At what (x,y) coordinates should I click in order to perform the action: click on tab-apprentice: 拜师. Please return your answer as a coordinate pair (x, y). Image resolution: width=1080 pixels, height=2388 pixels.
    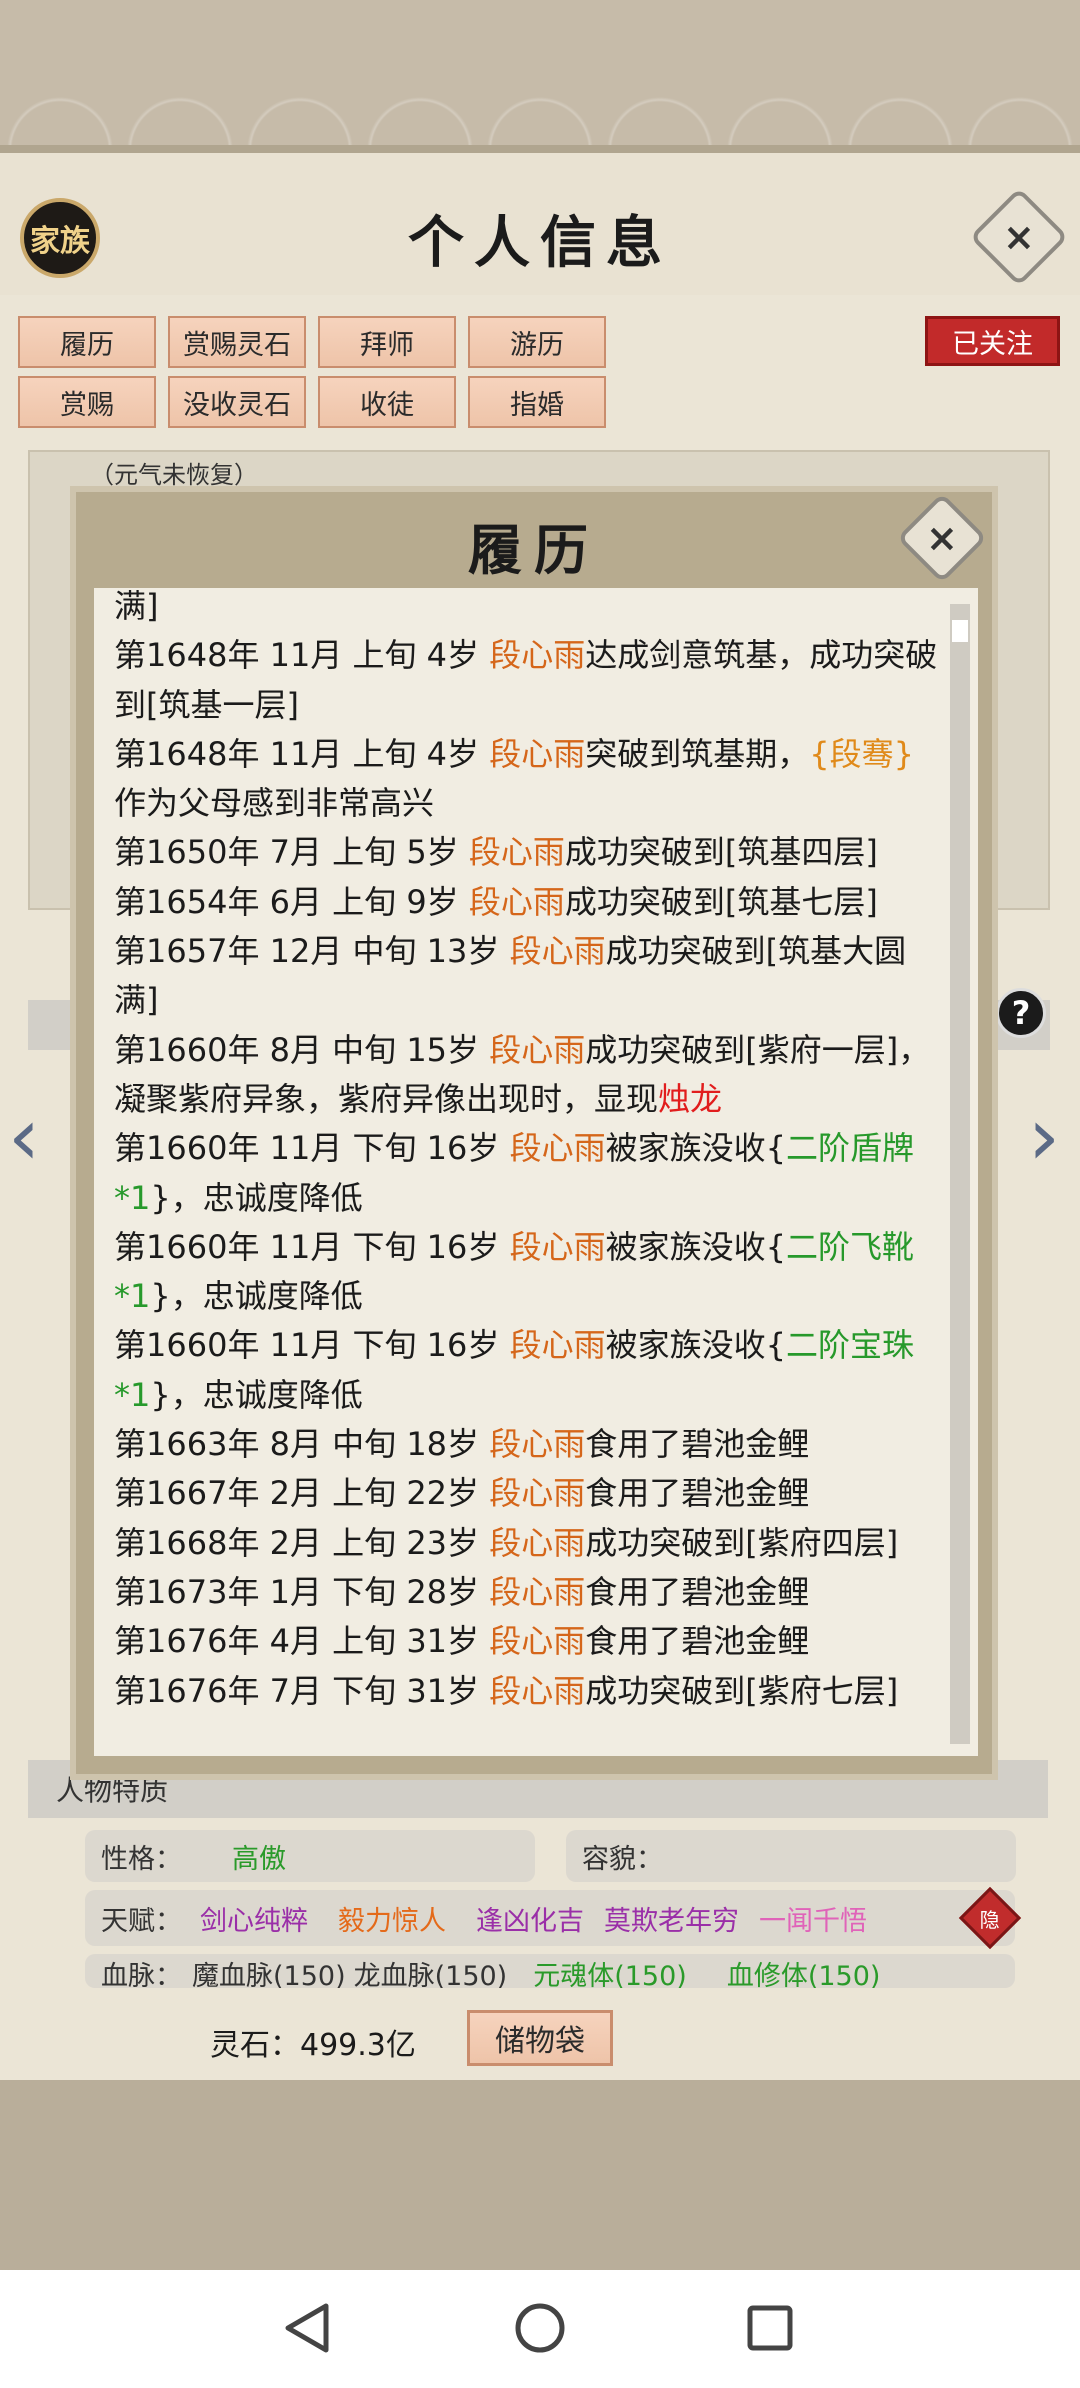
    Looking at the image, I should click on (387, 342).